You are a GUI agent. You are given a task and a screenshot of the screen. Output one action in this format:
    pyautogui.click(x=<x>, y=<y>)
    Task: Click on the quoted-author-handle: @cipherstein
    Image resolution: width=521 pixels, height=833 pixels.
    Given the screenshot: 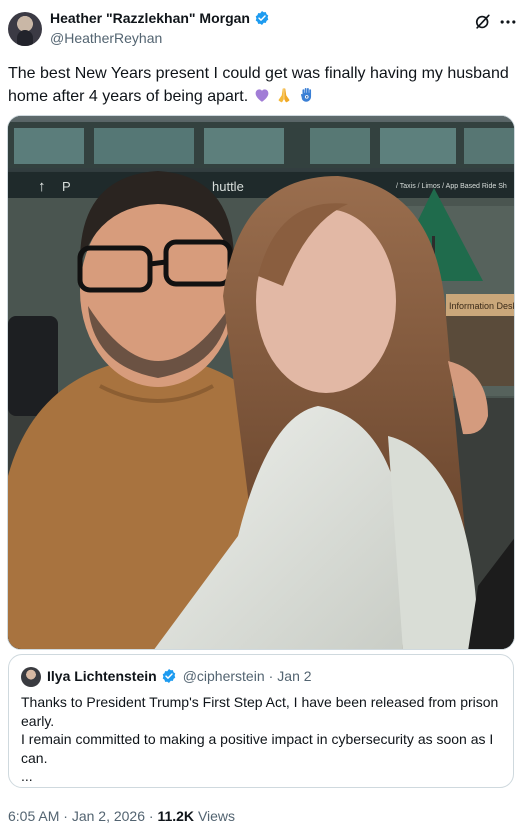 What is the action you would take?
    pyautogui.click(x=224, y=676)
    